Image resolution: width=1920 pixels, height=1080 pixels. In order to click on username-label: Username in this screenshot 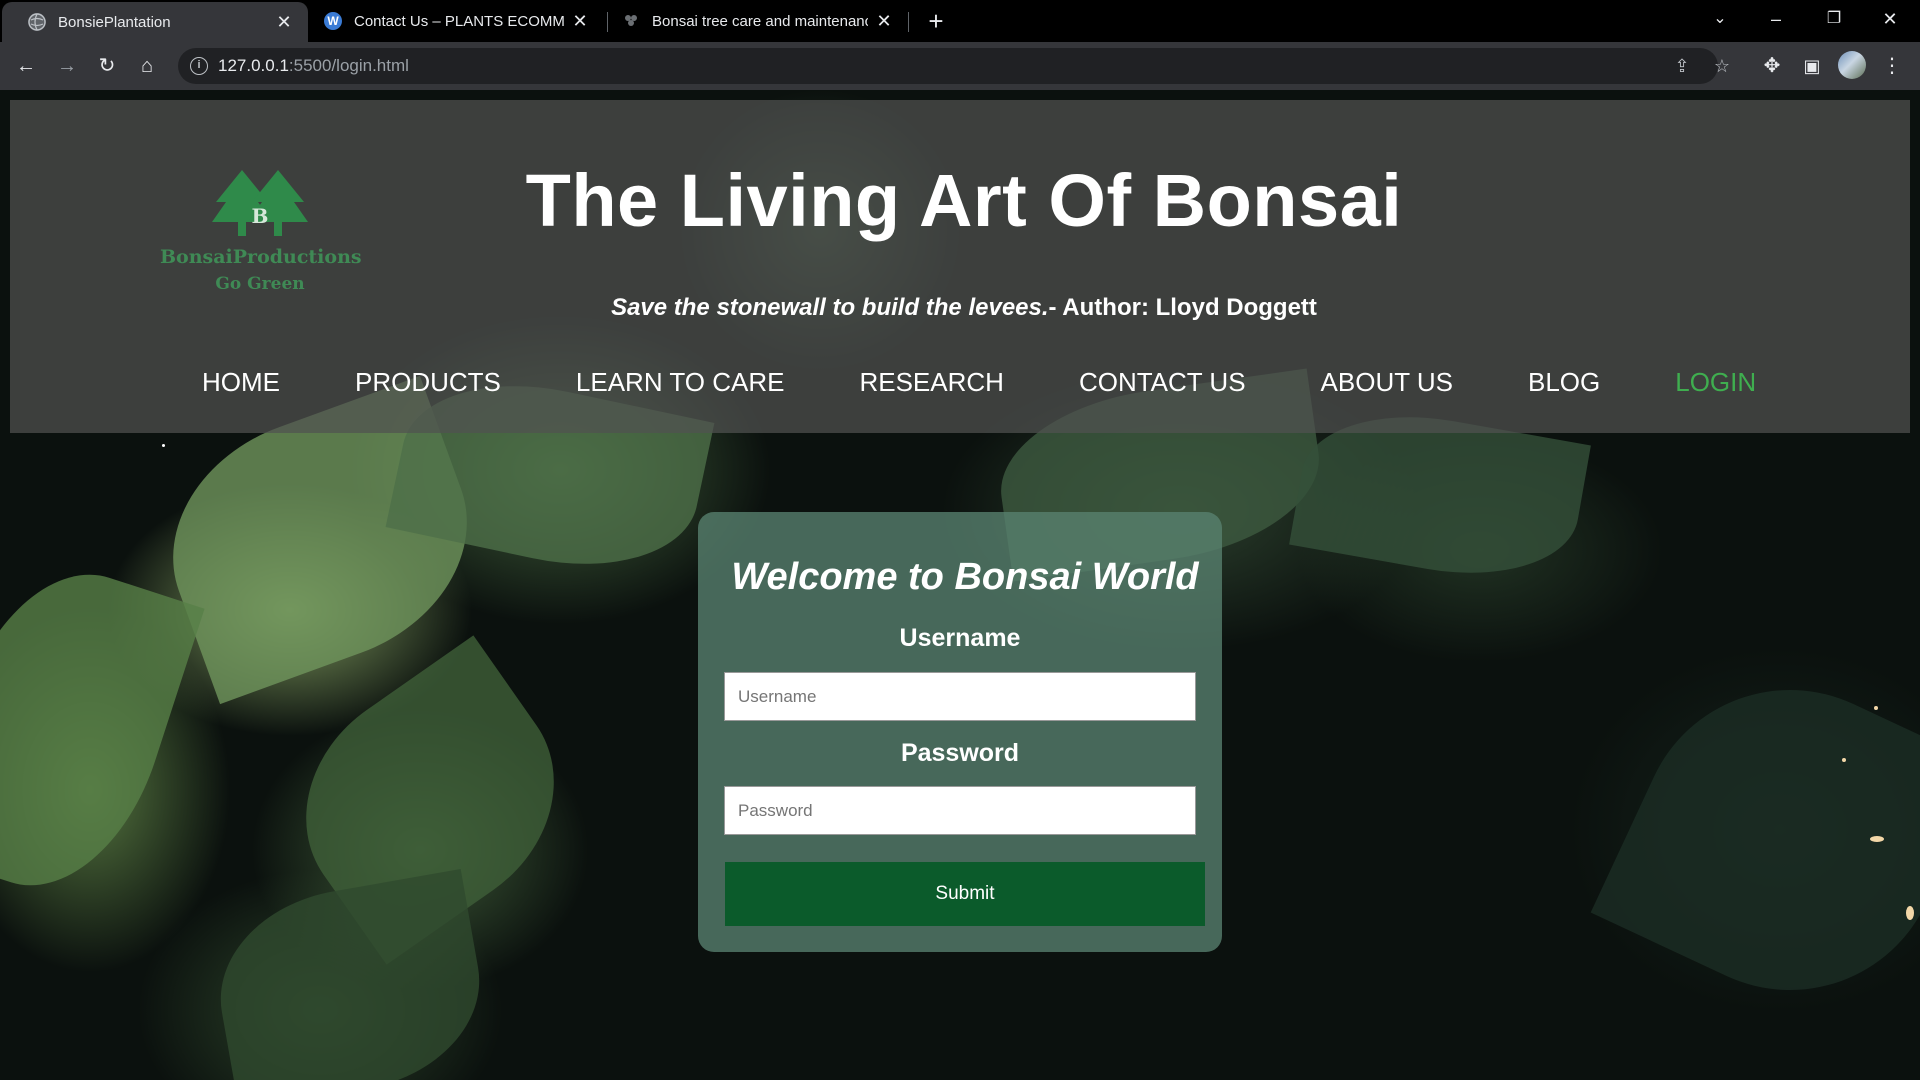, I will do `click(960, 638)`.